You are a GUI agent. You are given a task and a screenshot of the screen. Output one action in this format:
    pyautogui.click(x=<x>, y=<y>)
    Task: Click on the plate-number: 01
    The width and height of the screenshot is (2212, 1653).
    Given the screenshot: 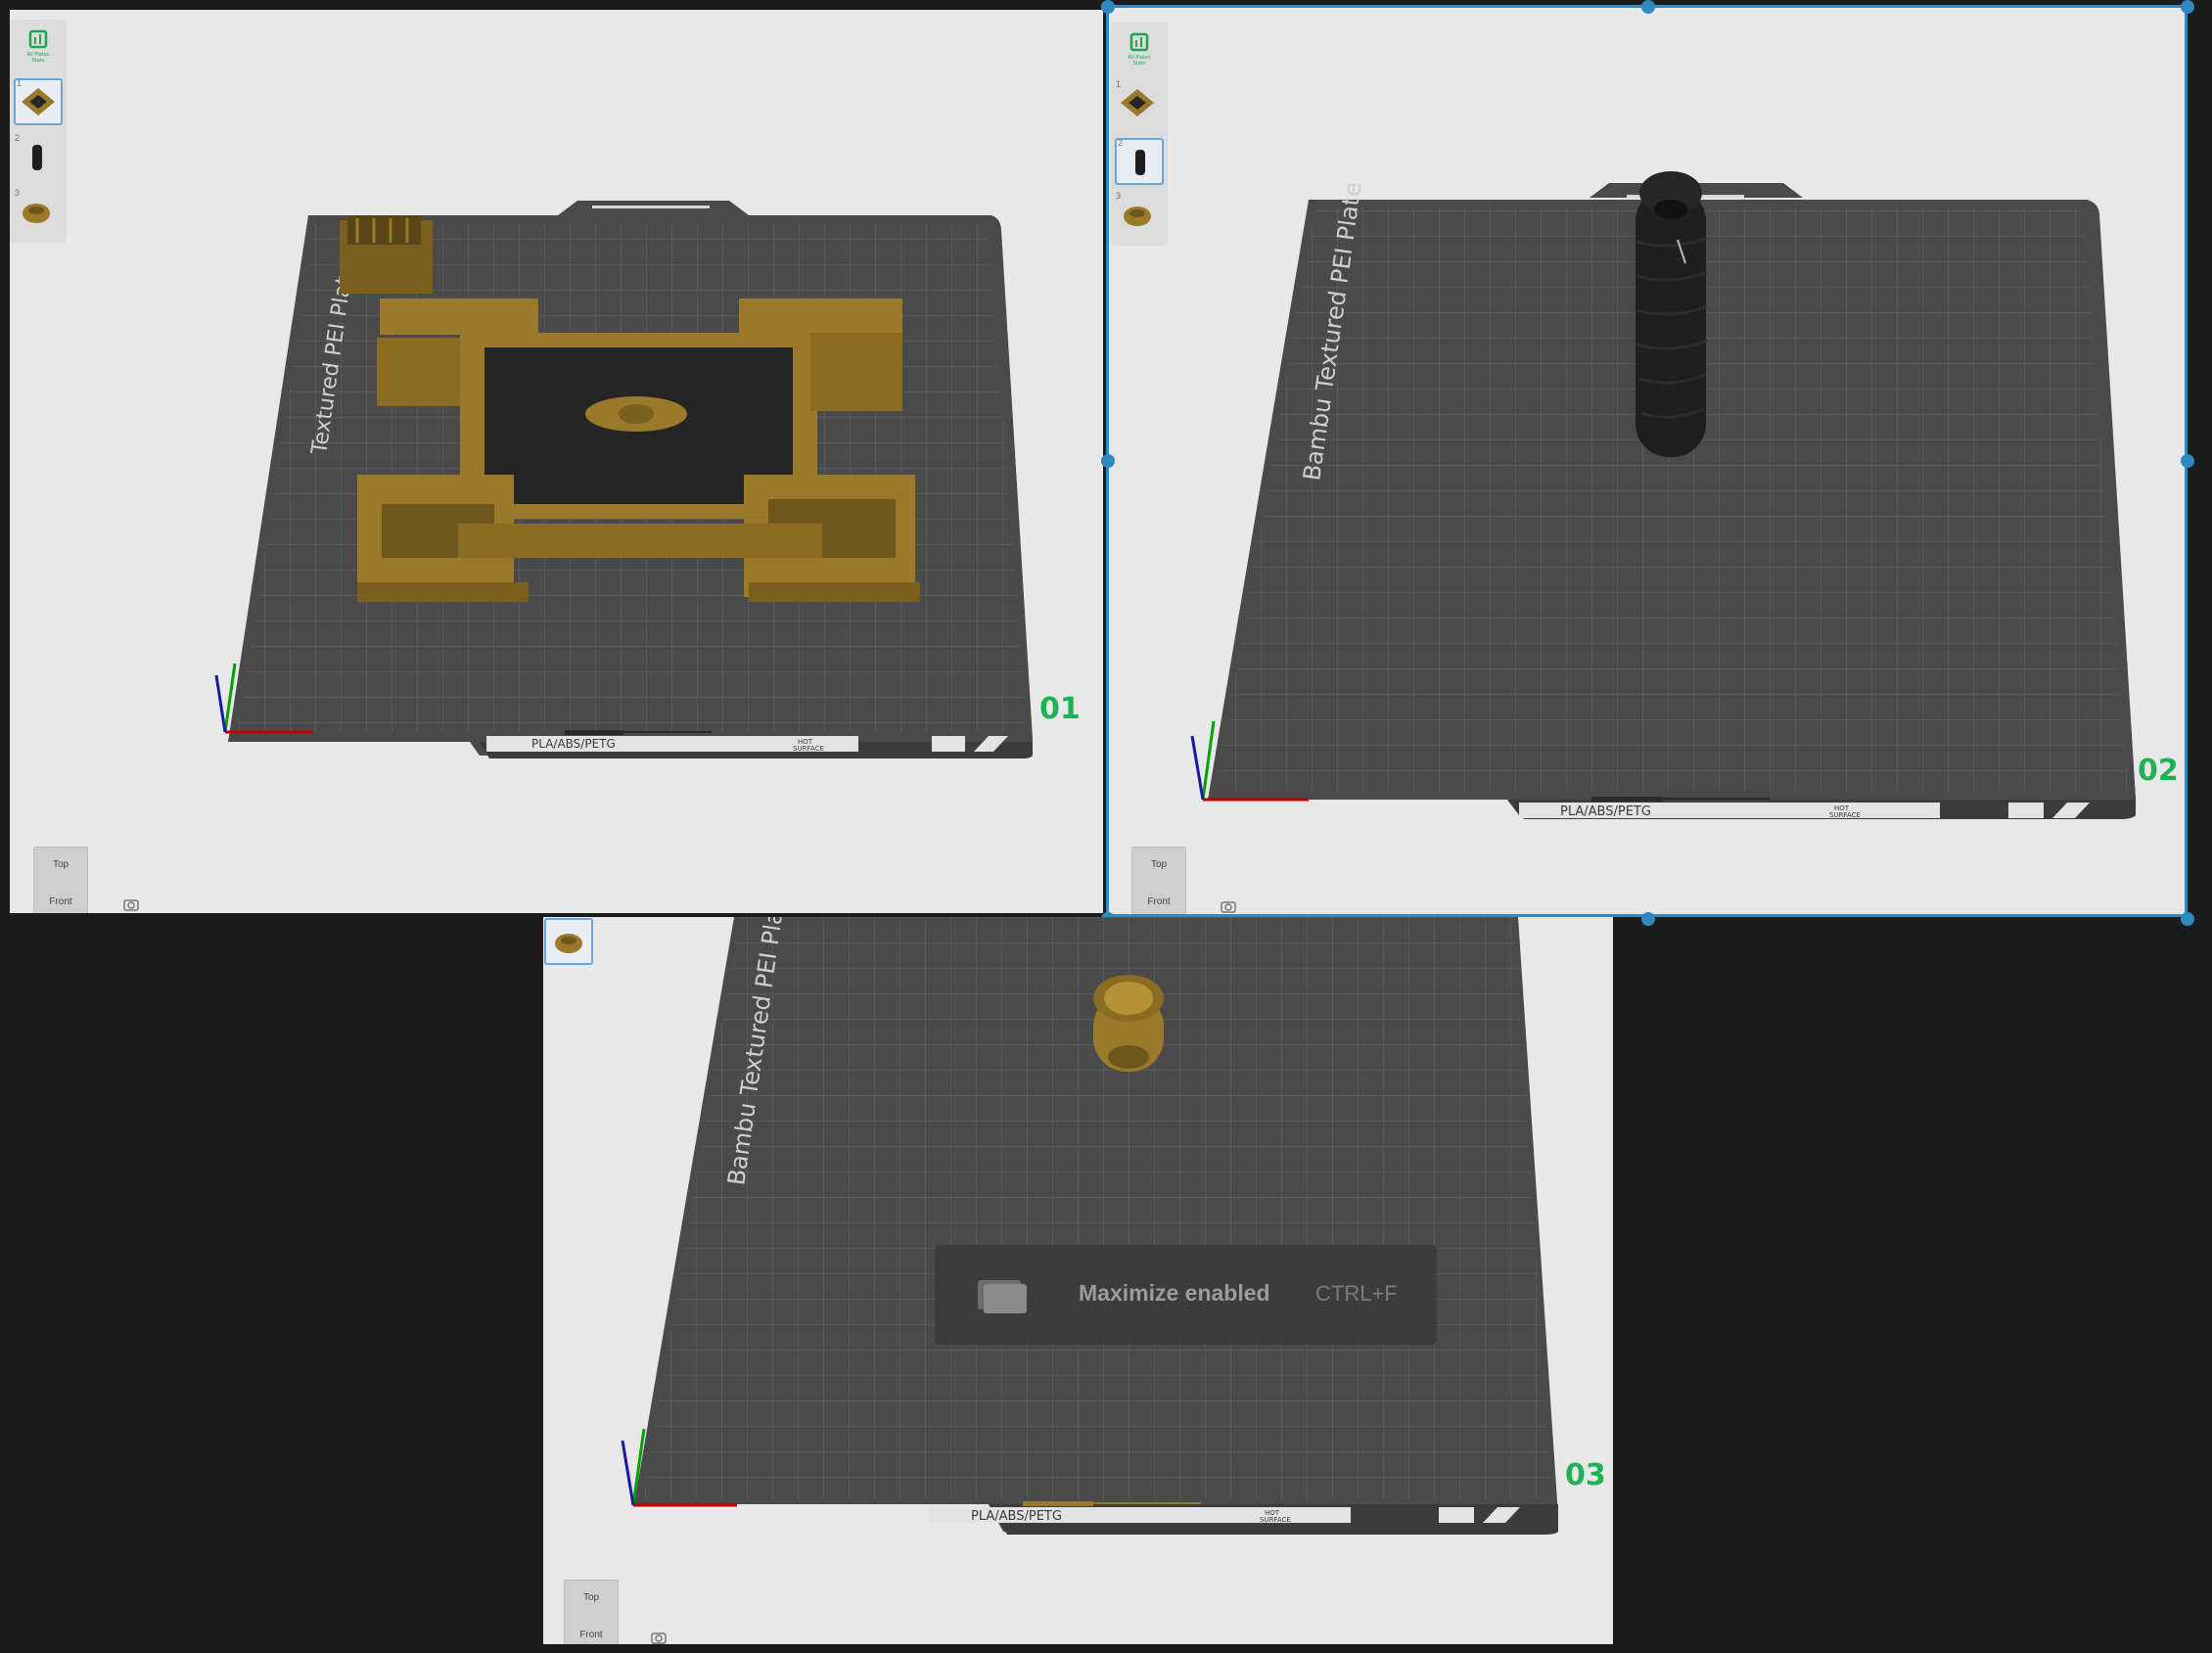 What is the action you would take?
    pyautogui.click(x=1060, y=709)
    